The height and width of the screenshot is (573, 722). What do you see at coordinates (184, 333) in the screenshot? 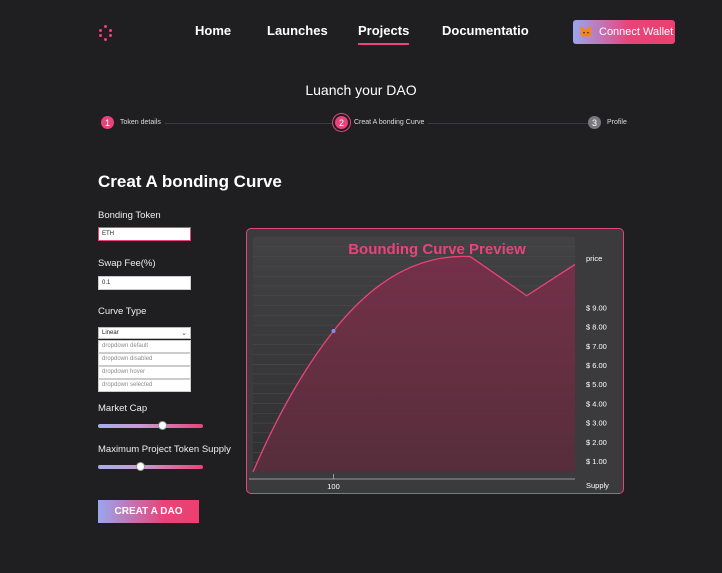
I see `chevron-down-icon: ⌄` at bounding box center [184, 333].